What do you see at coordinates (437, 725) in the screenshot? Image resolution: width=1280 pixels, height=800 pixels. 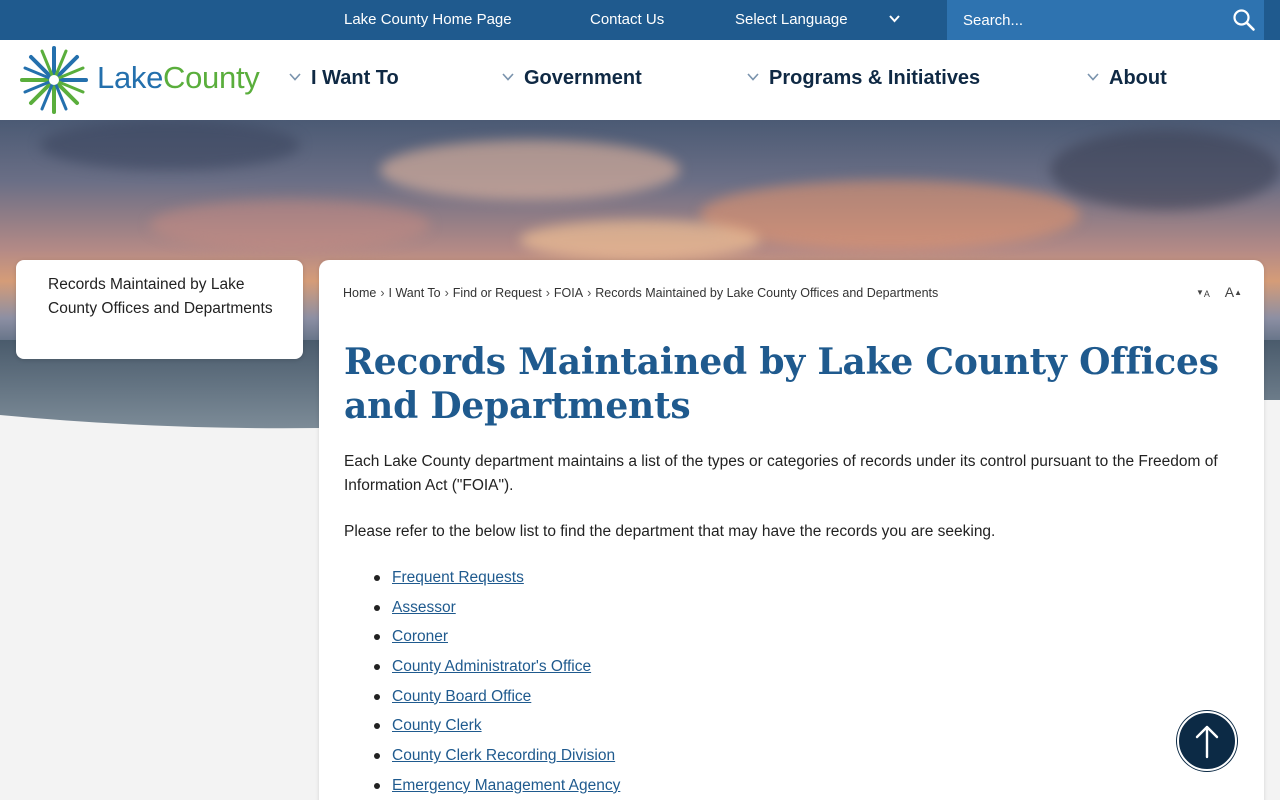 I see `department-link: County Clerk` at bounding box center [437, 725].